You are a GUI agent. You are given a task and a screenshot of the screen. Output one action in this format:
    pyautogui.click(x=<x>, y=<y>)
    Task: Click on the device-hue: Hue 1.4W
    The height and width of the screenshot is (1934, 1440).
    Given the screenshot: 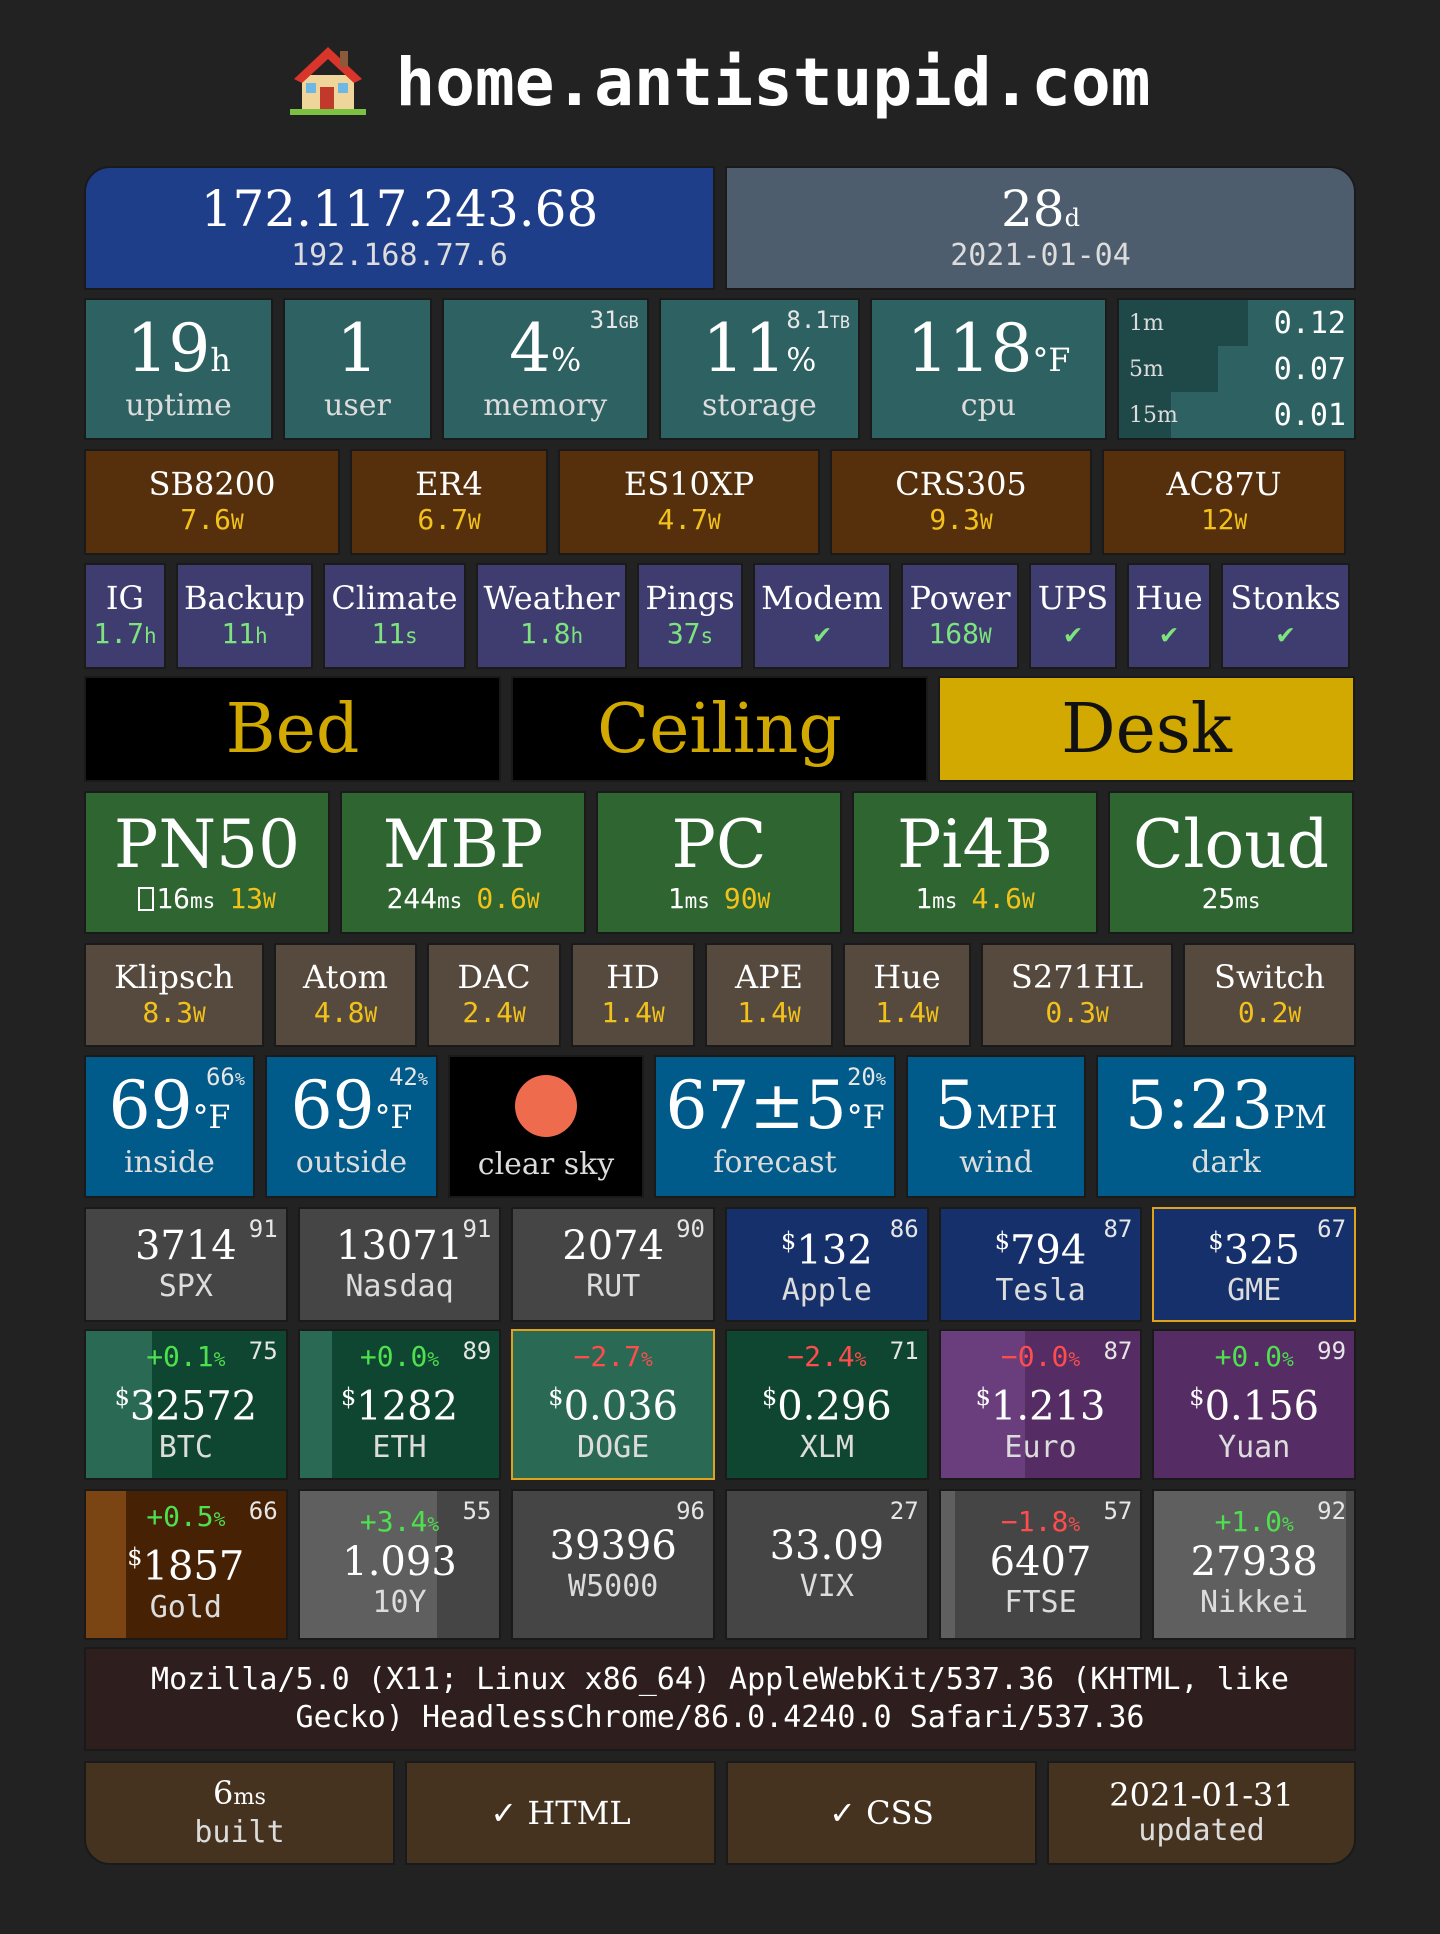 What is the action you would take?
    pyautogui.click(x=907, y=995)
    